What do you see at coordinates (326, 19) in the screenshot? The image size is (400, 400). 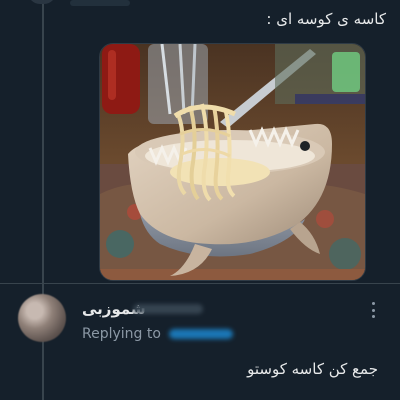 I see `tweet-text: کاسه ی کوسه ای :` at bounding box center [326, 19].